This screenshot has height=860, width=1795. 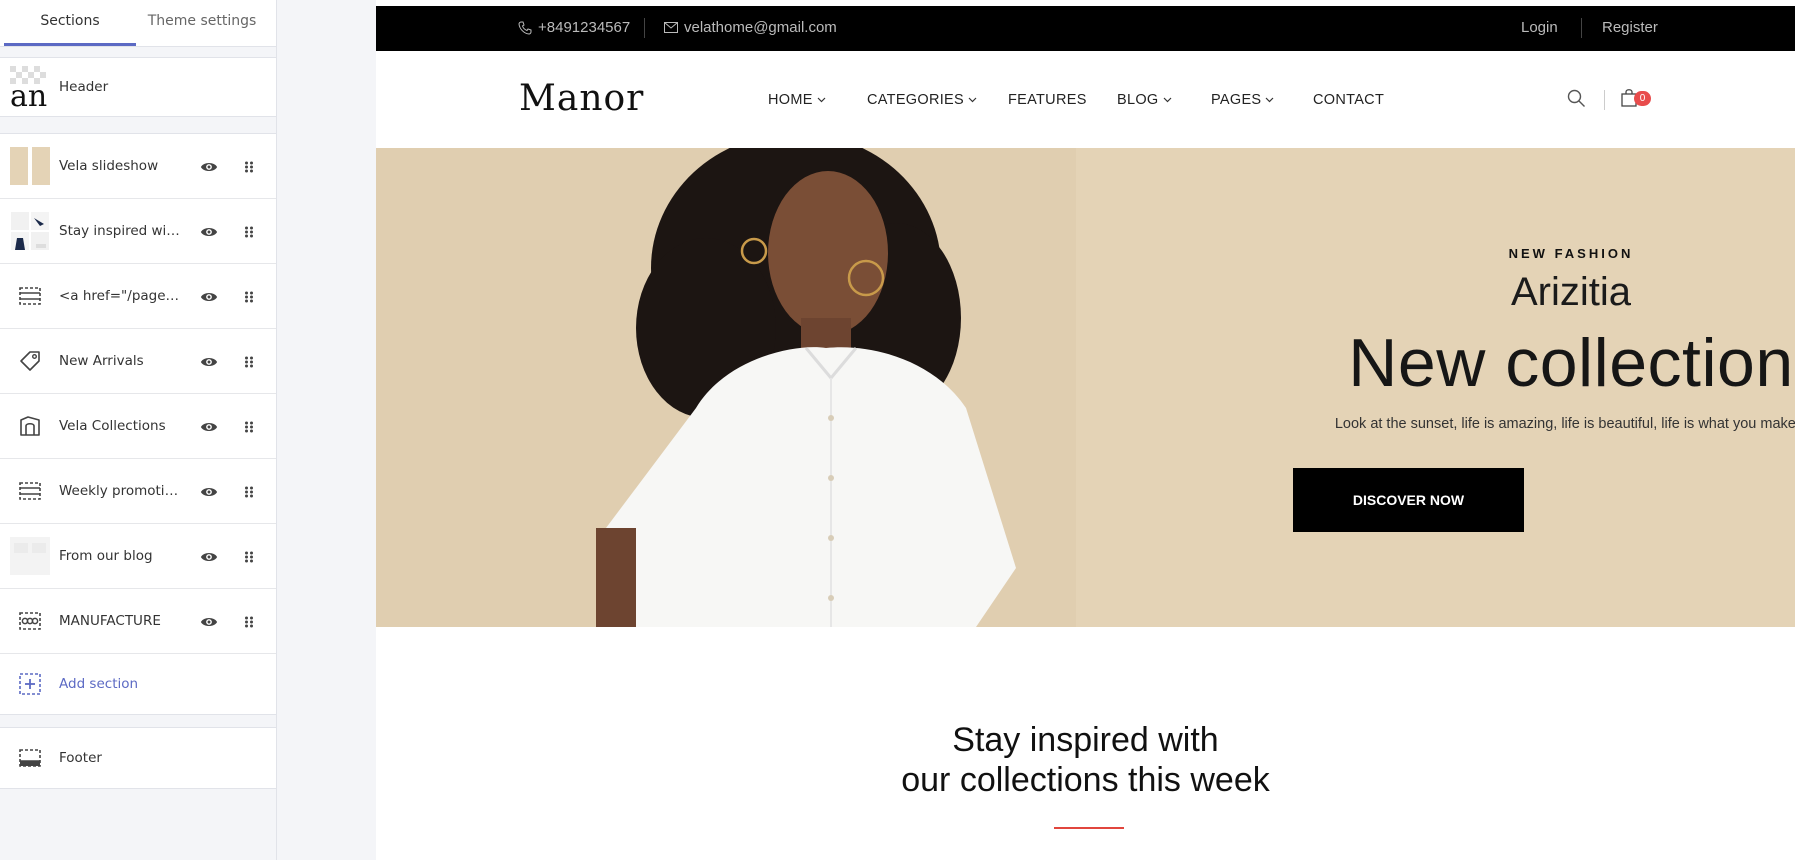 I want to click on login-link: Login, so click(x=1539, y=27).